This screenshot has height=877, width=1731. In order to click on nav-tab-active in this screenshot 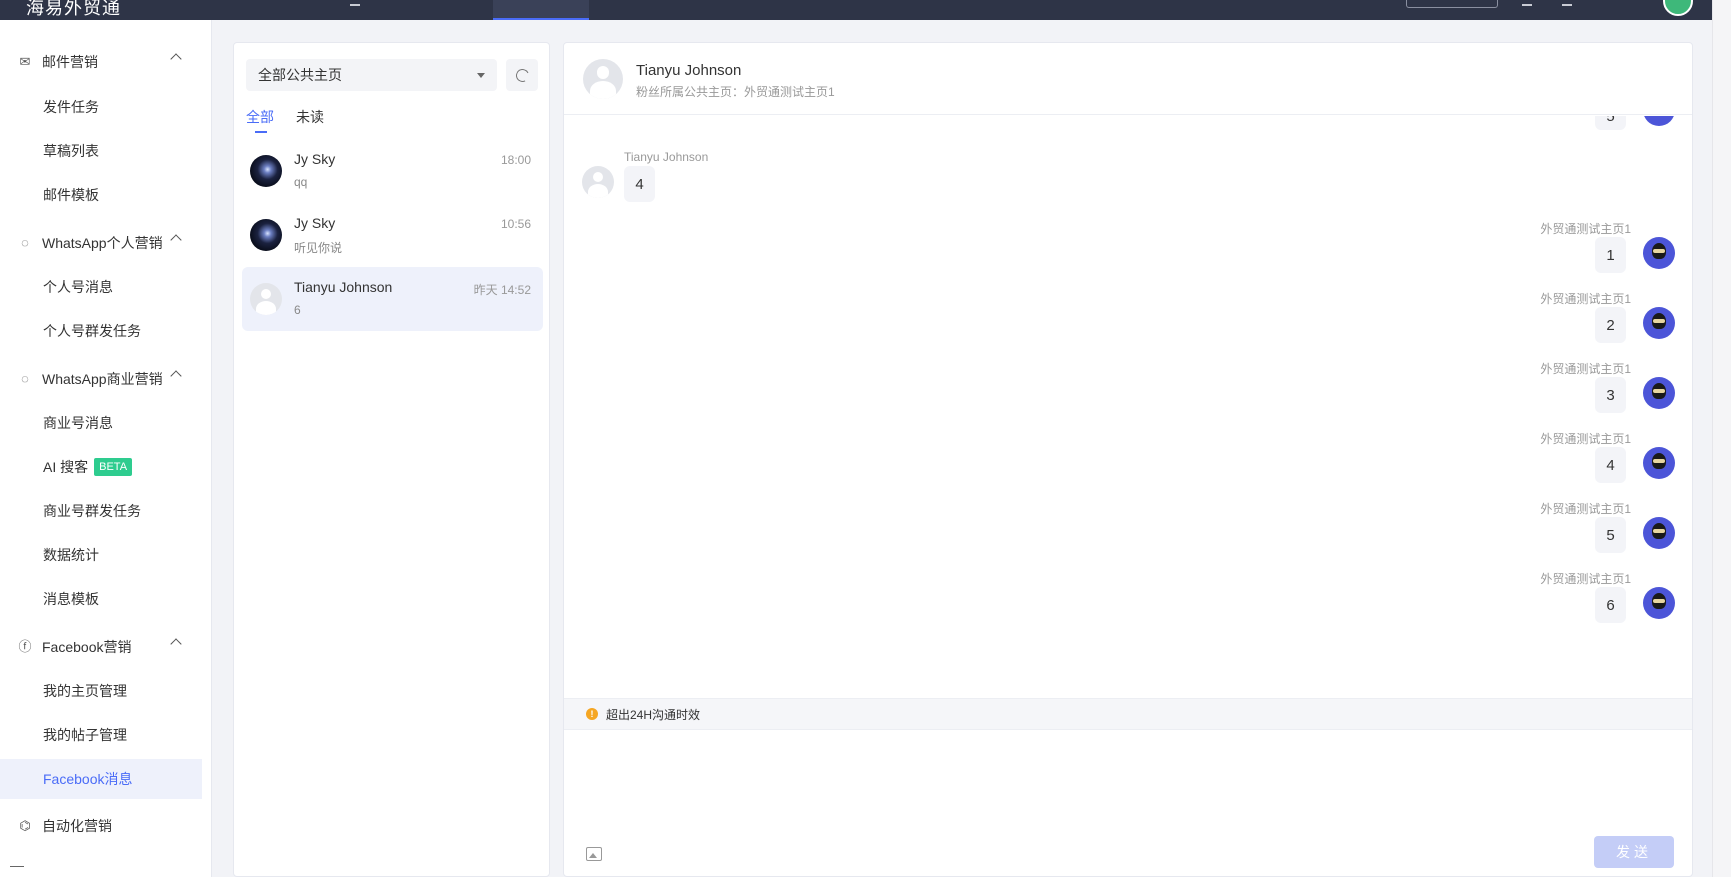, I will do `click(541, 10)`.